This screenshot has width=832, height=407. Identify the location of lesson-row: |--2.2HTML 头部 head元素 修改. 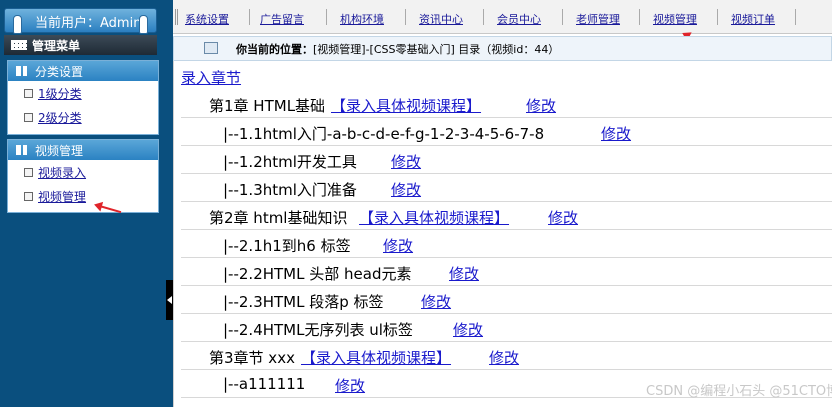
(506, 272).